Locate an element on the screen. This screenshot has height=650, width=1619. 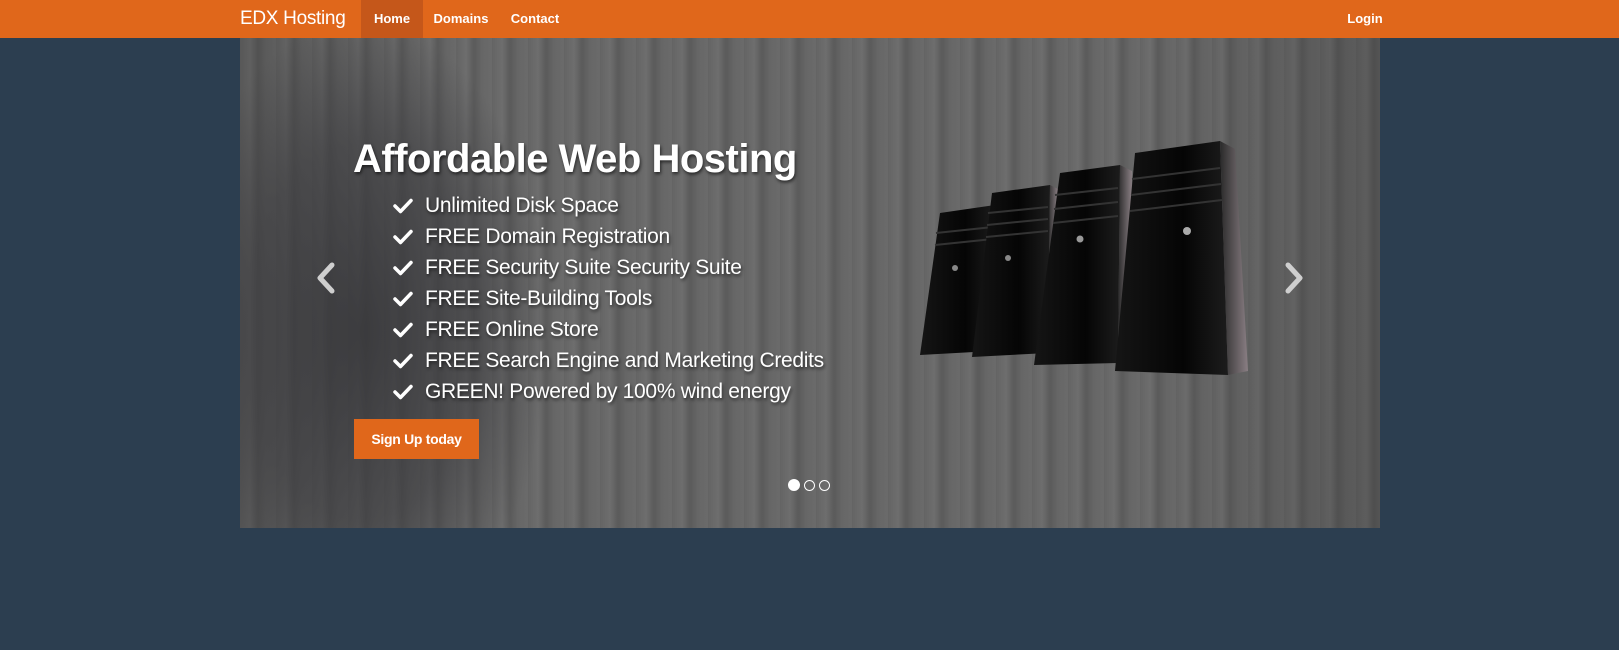
brand-logo: EDX Hosting is located at coordinates (293, 19).